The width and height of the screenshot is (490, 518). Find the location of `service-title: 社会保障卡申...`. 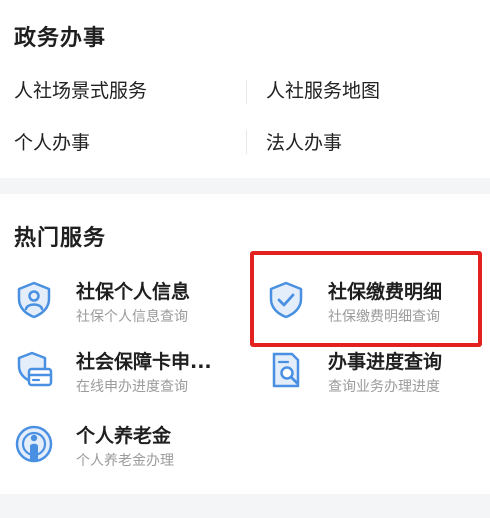

service-title: 社会保障卡申... is located at coordinates (144, 362).